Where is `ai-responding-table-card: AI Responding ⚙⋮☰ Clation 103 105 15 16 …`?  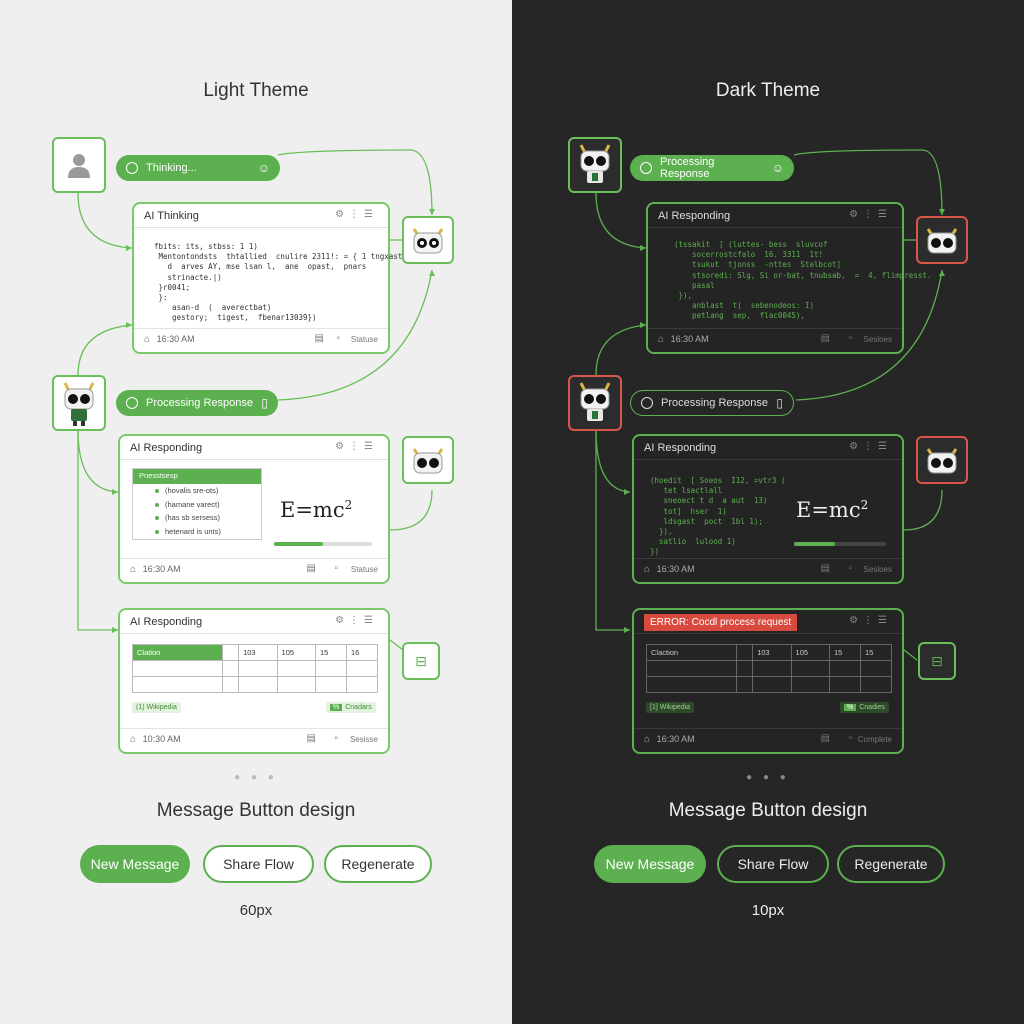
ai-responding-table-card: AI Responding ⚙⋮☰ Clation 103 105 15 16 … is located at coordinates (254, 681).